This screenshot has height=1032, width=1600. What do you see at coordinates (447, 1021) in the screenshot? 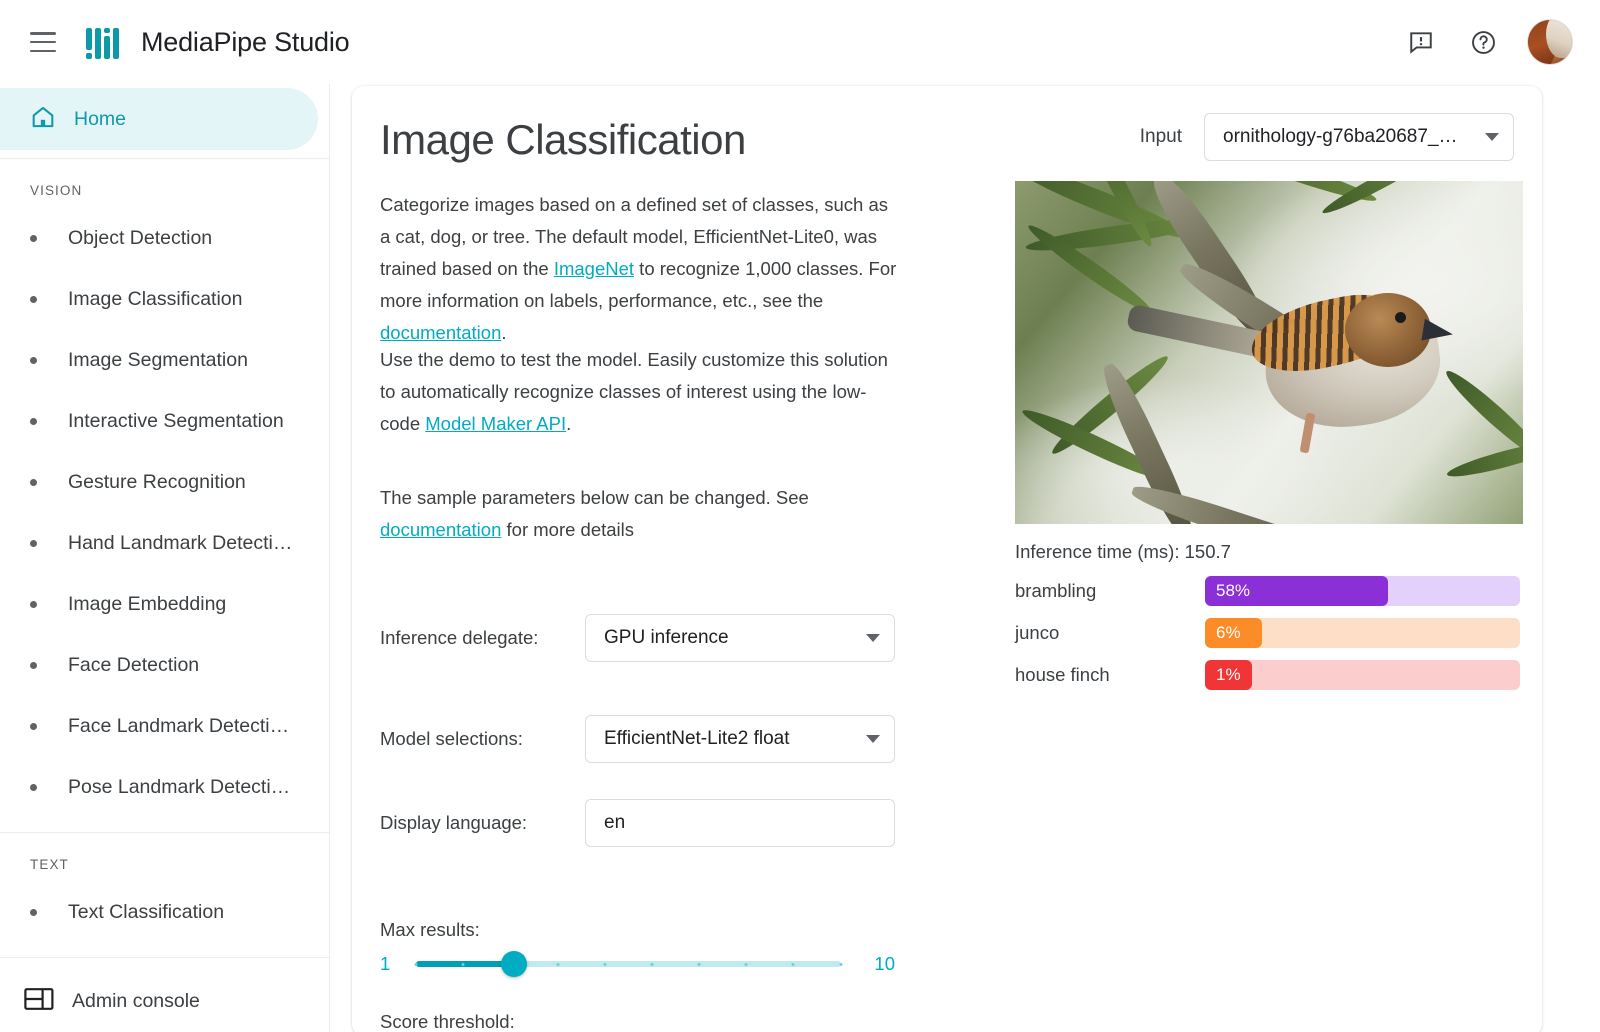
I see `score-threshold-label: Score threshold:` at bounding box center [447, 1021].